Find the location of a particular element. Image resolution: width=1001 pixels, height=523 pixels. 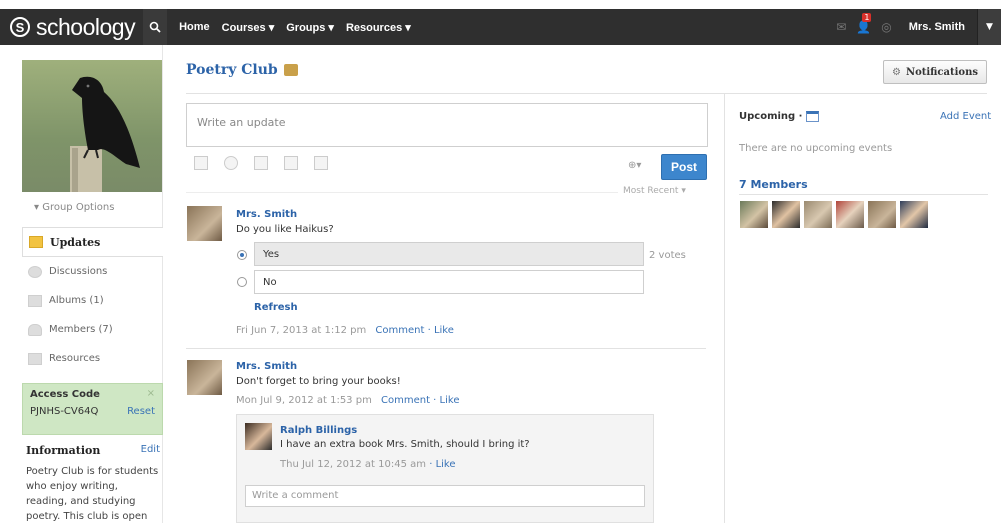

sidebar-item-discussions: Discussions is located at coordinates (92, 271).